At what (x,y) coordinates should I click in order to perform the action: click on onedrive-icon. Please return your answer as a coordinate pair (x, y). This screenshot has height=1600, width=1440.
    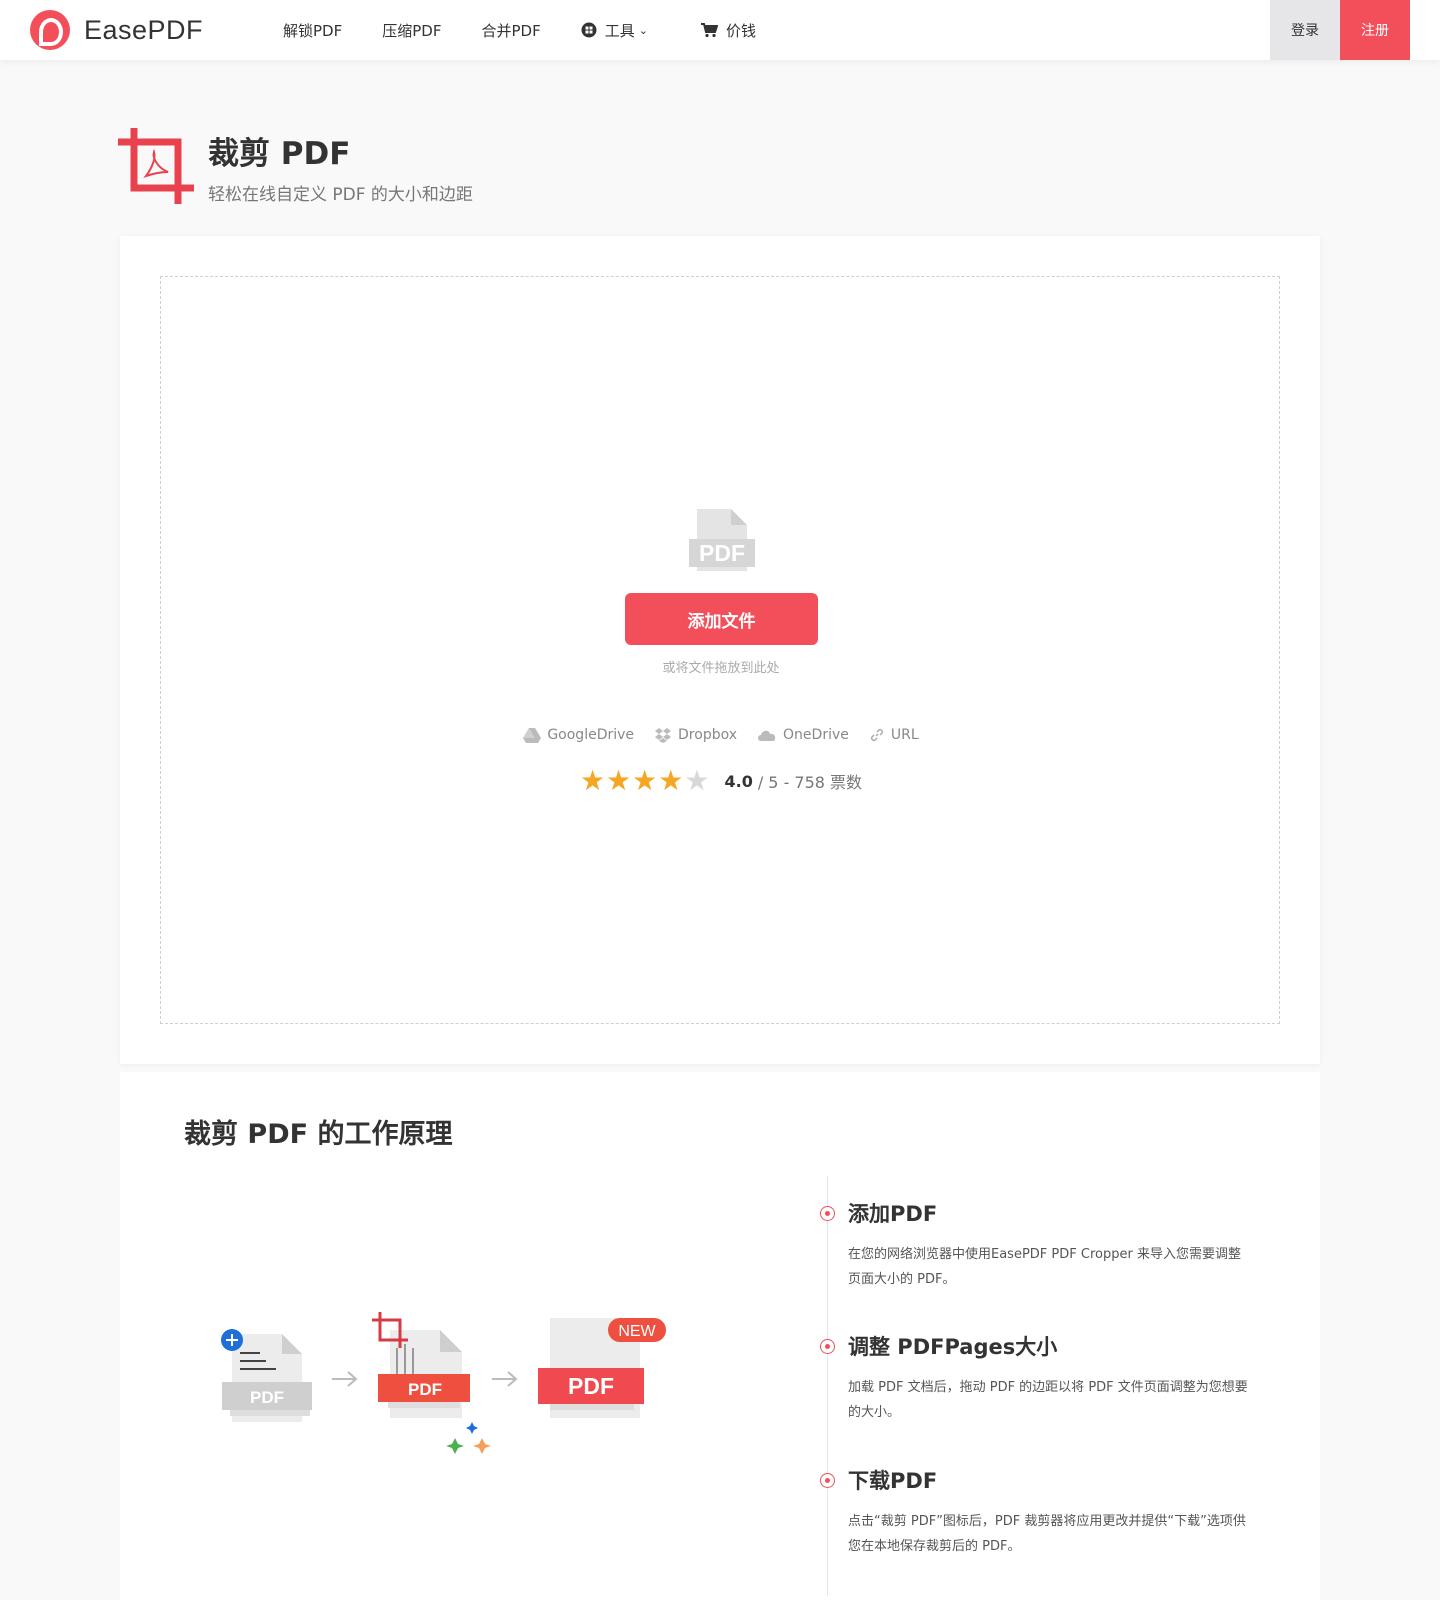
    Looking at the image, I should click on (767, 735).